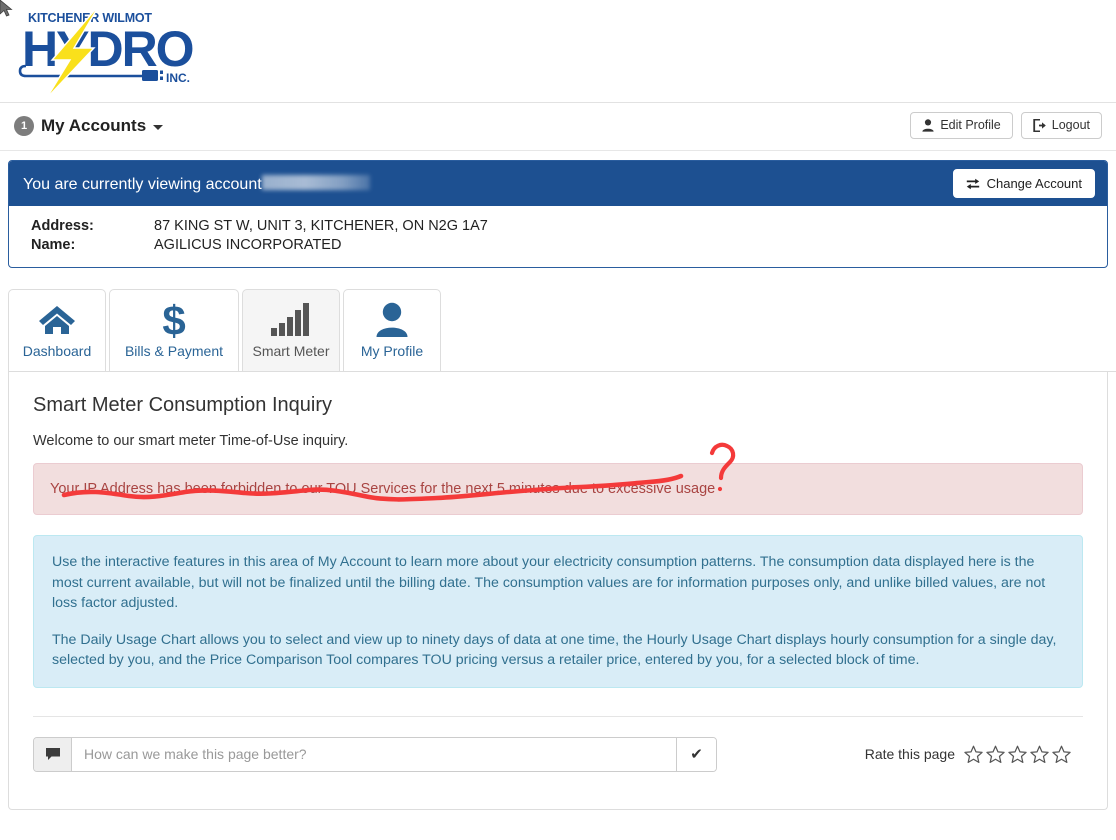 This screenshot has width=1116, height=840. I want to click on change-account-label: Change Account, so click(1034, 183).